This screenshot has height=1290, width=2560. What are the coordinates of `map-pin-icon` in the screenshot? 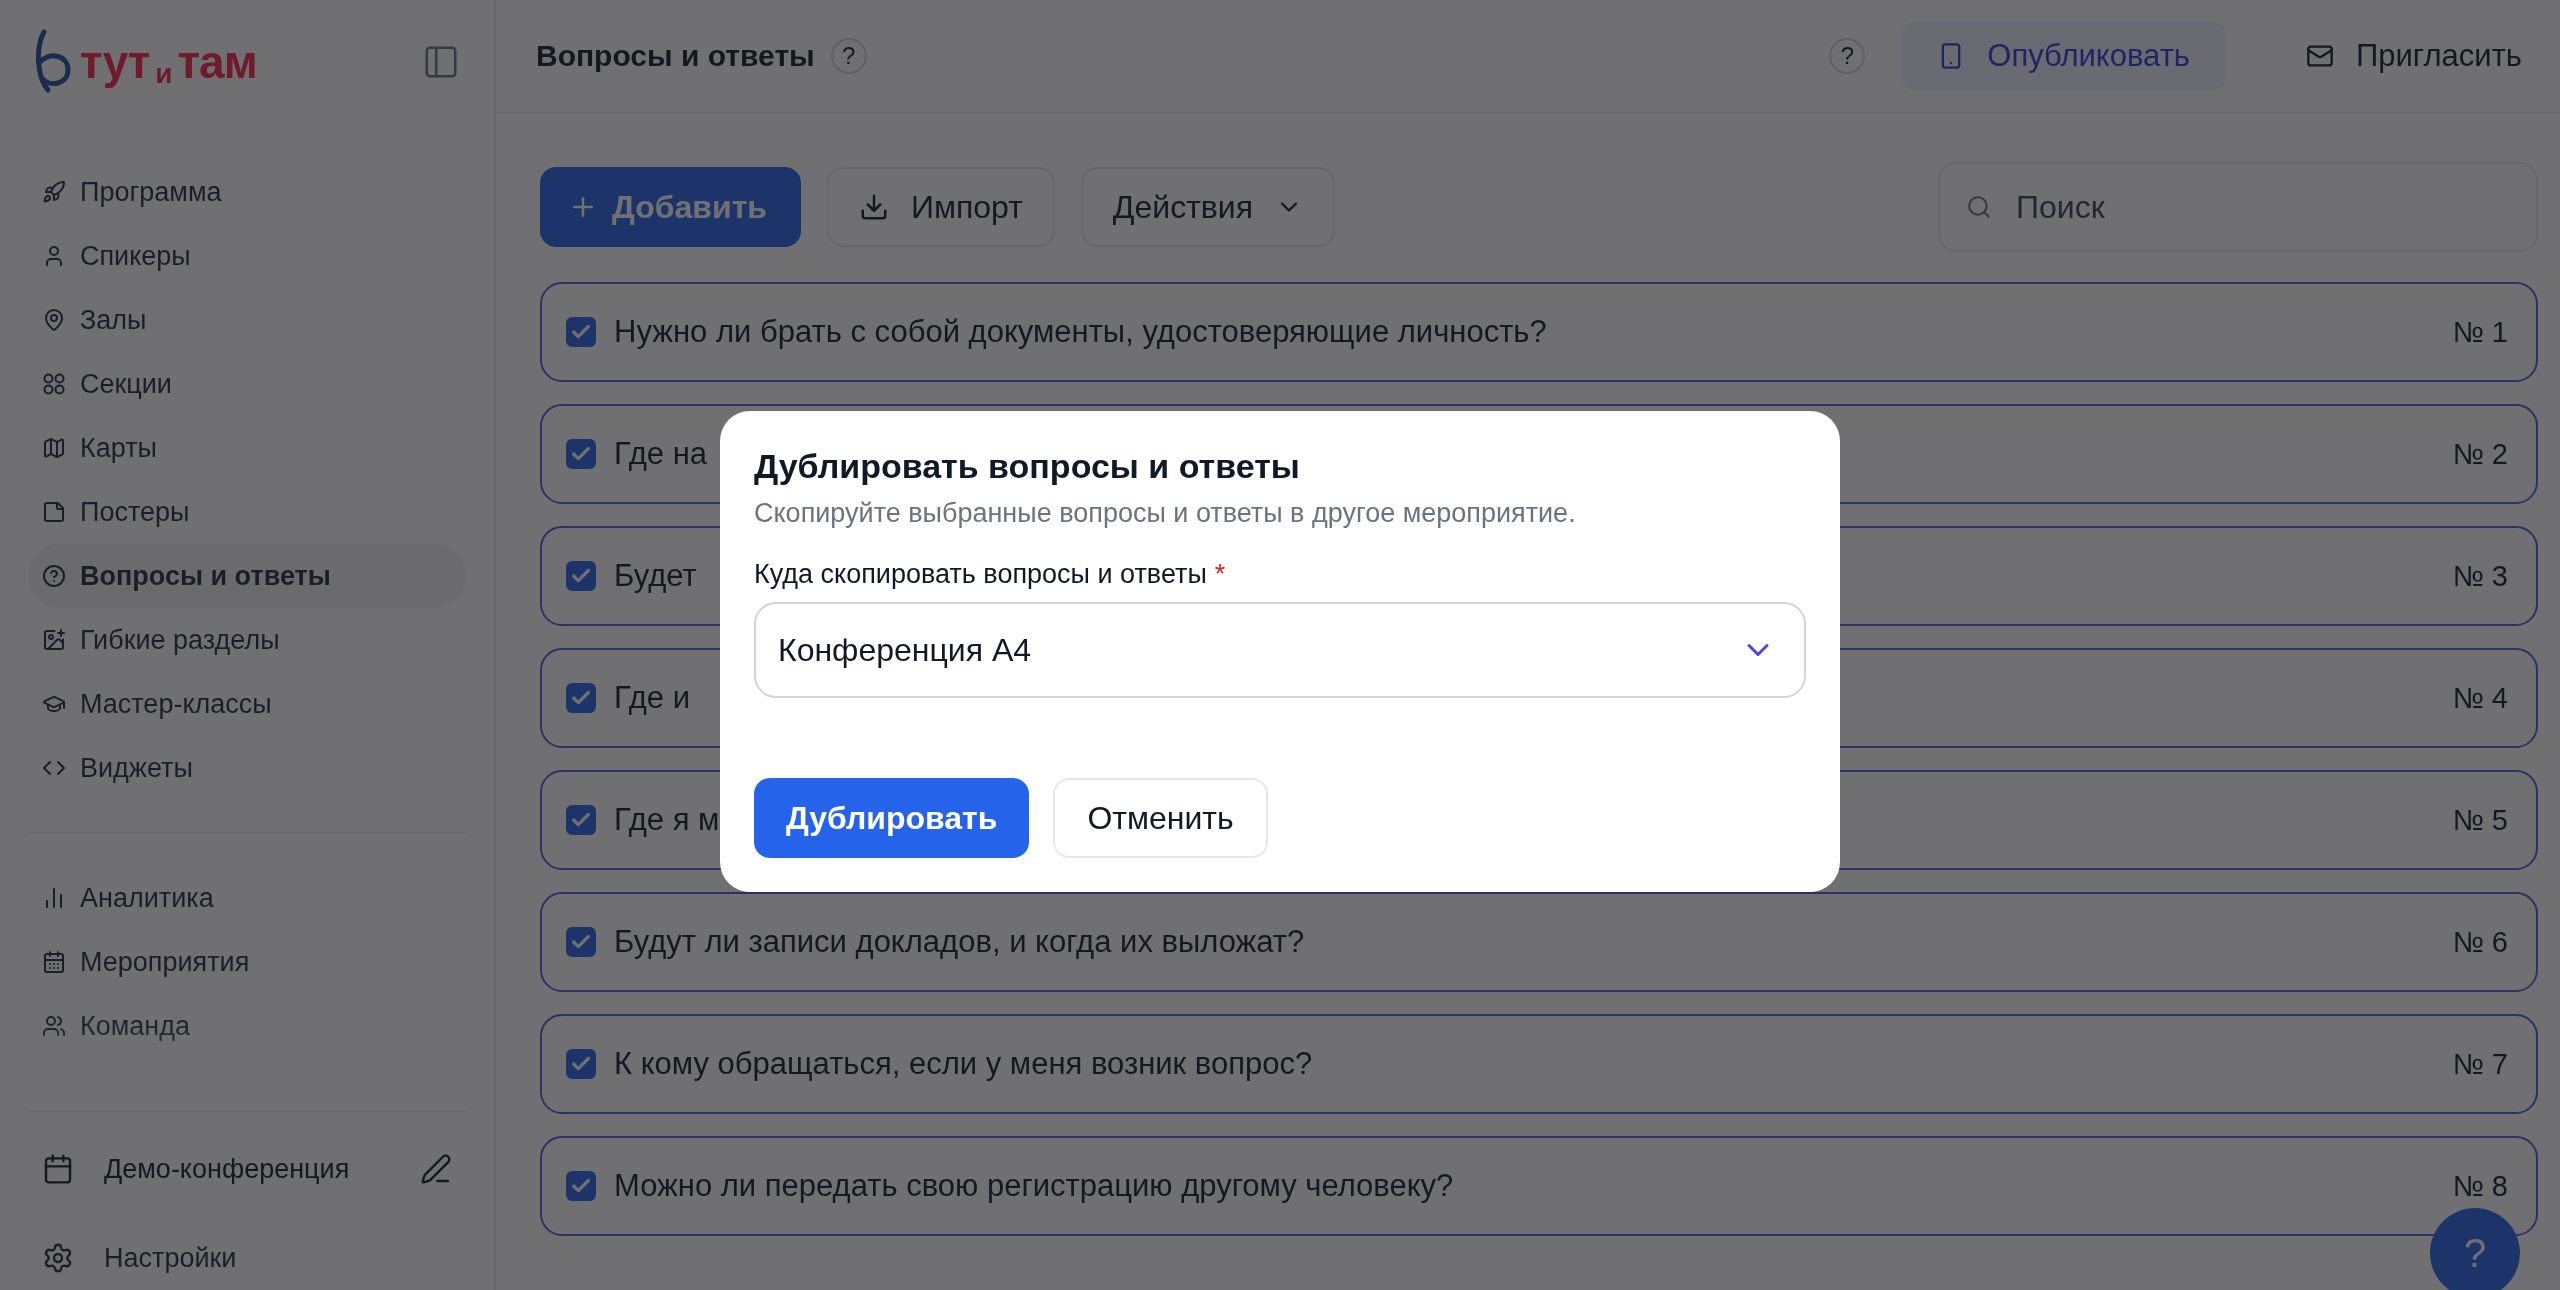 It's located at (54, 320).